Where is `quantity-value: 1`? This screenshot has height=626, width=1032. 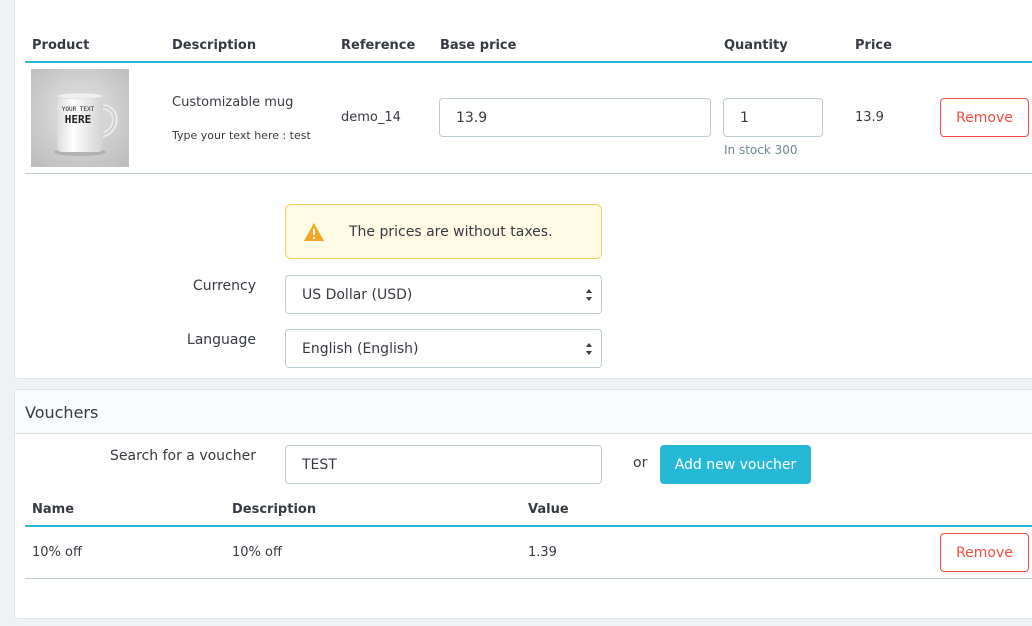 quantity-value: 1 is located at coordinates (744, 117).